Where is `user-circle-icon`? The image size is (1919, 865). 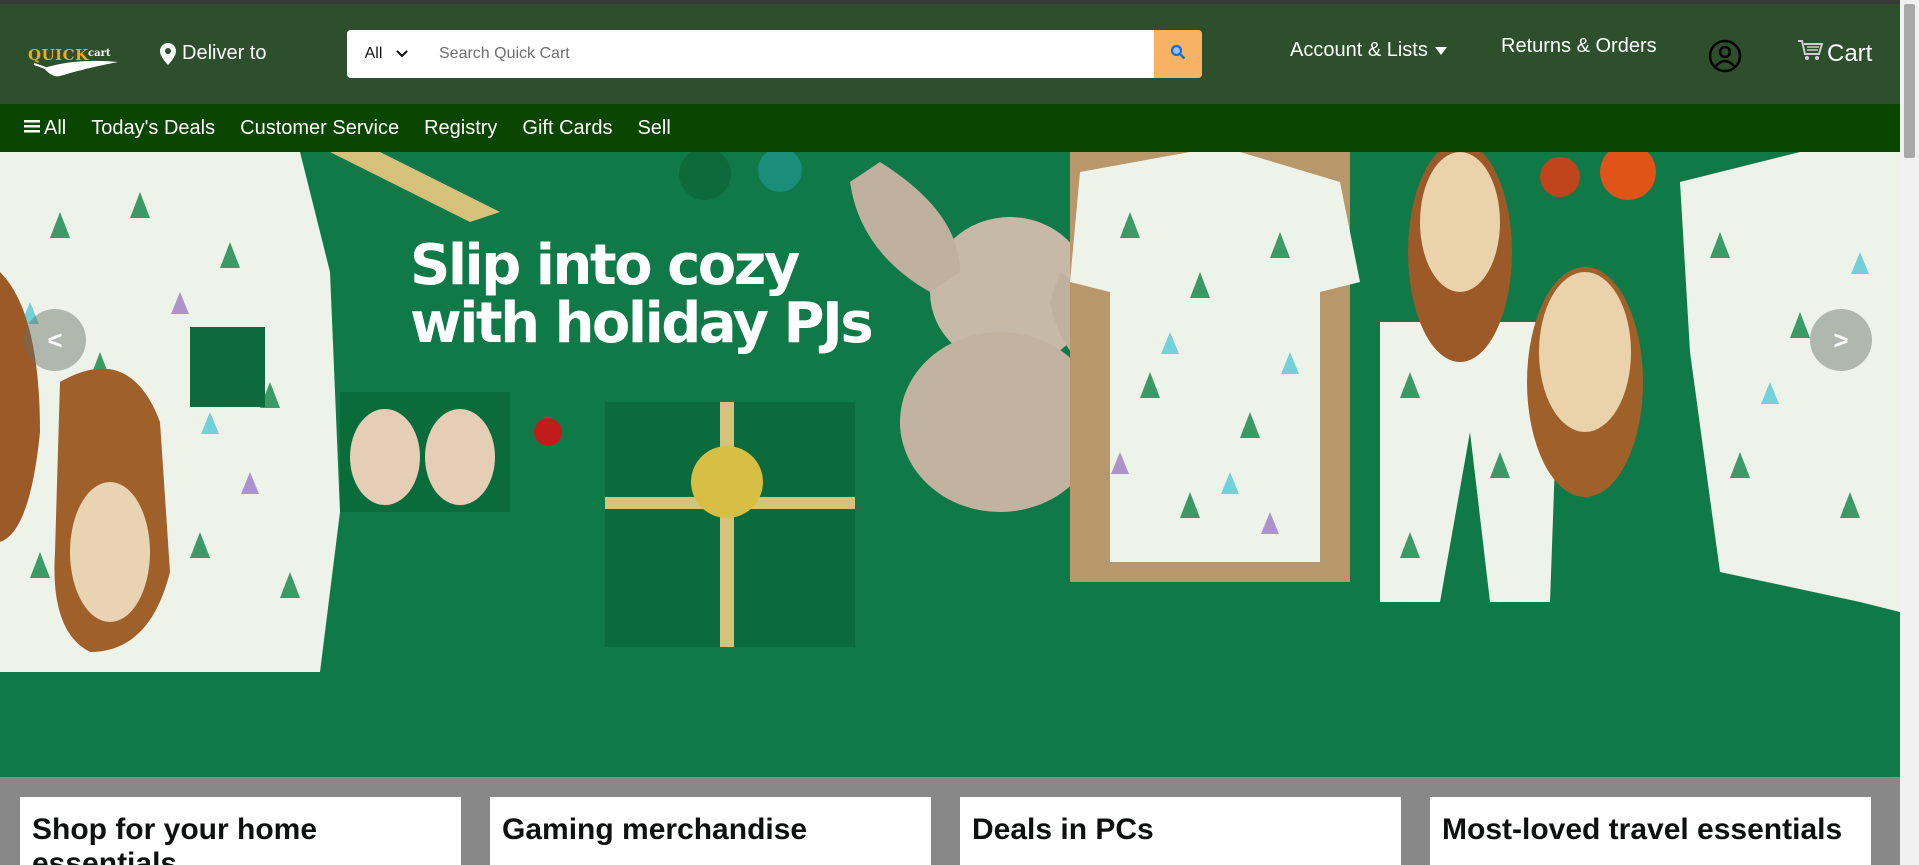 user-circle-icon is located at coordinates (1725, 56).